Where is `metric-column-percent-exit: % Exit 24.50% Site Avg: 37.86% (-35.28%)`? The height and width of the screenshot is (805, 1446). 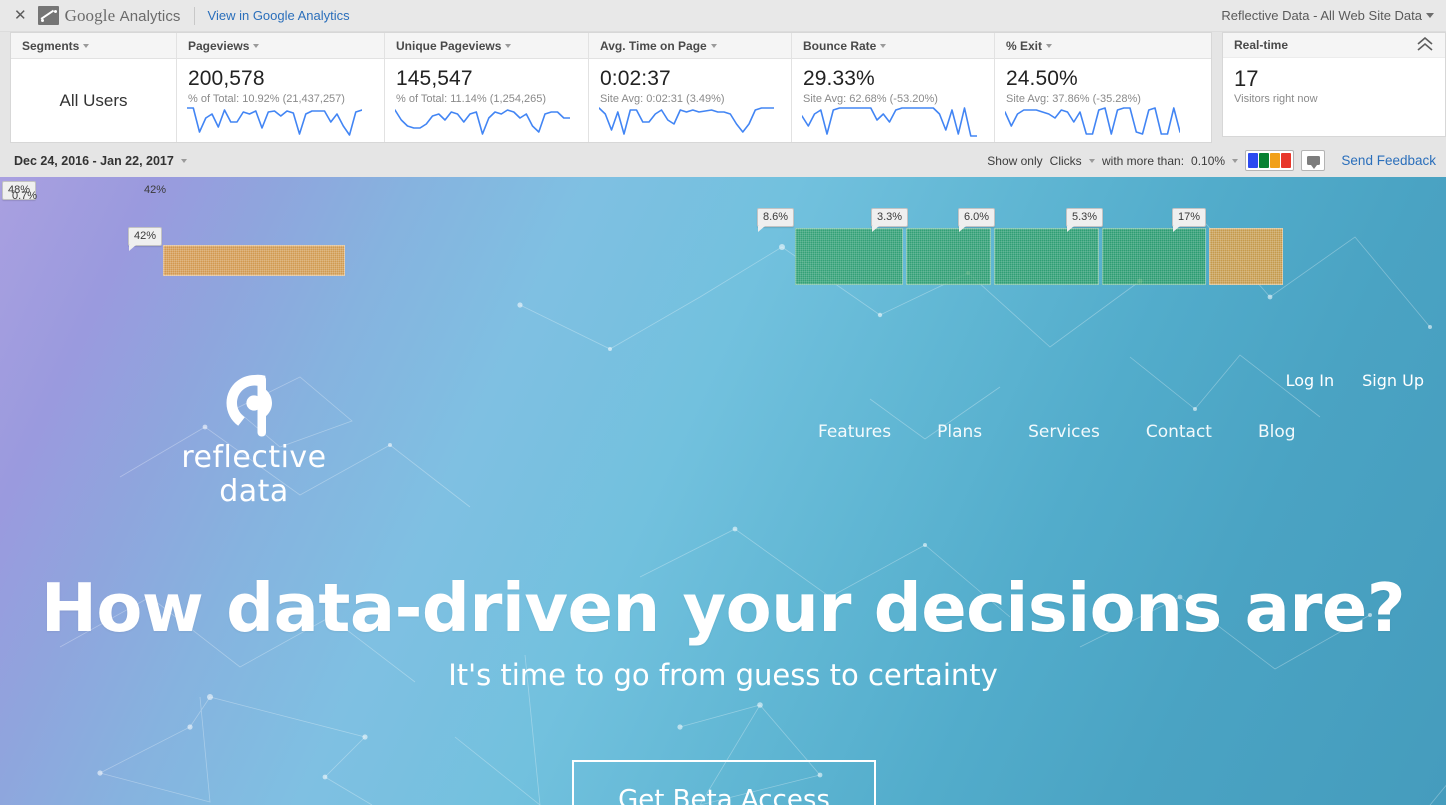
metric-column-percent-exit: % Exit 24.50% Site Avg: 37.86% (-35.28%) is located at coordinates (1103, 87).